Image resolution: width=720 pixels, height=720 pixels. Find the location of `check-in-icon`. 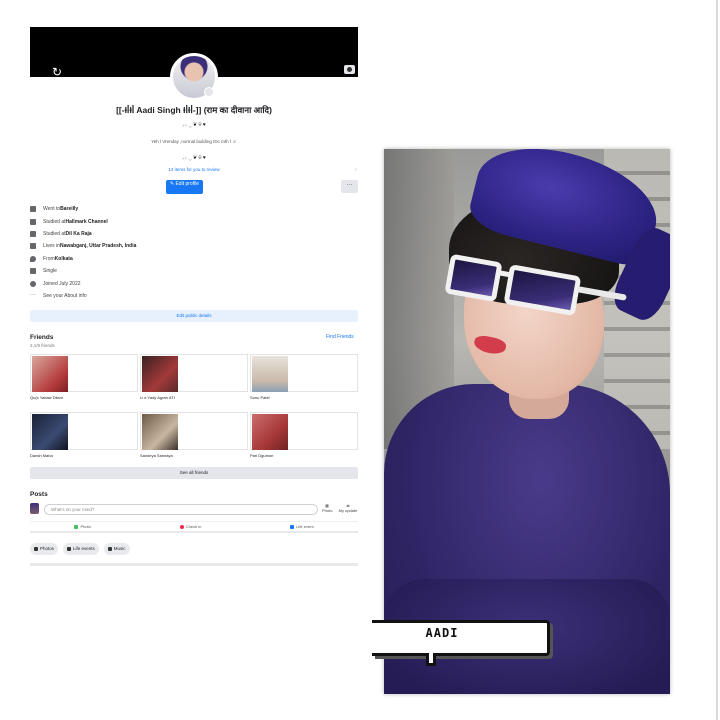

check-in-icon is located at coordinates (181, 526).